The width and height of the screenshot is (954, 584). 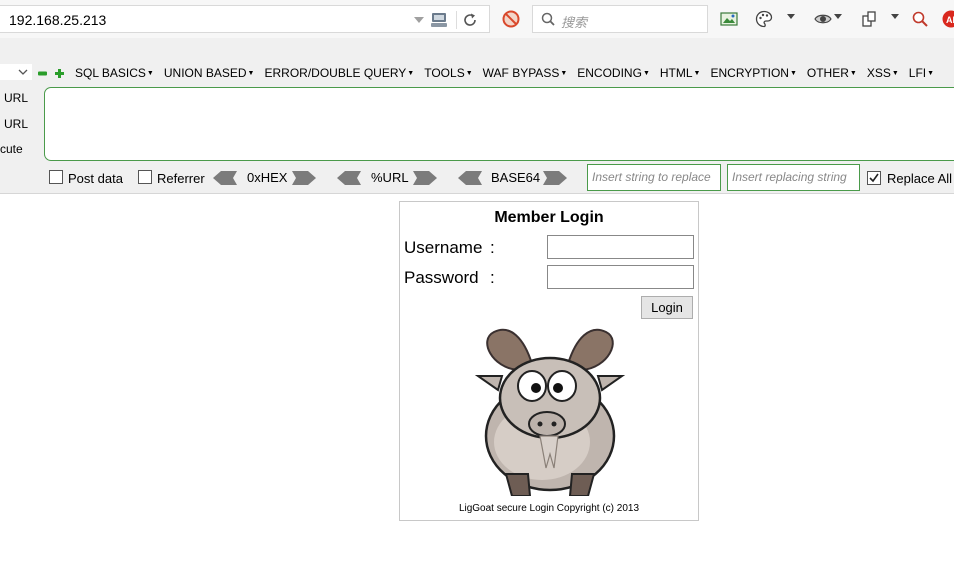 What do you see at coordinates (492, 247) in the screenshot?
I see `username-colon: :` at bounding box center [492, 247].